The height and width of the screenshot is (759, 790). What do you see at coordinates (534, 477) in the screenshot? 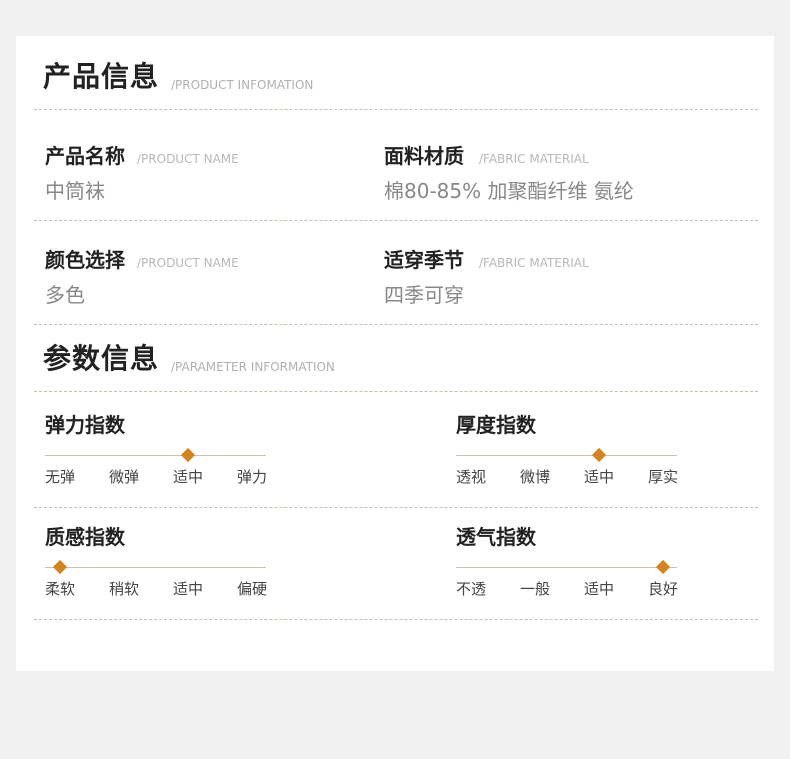
I see `scale-label: 微博` at bounding box center [534, 477].